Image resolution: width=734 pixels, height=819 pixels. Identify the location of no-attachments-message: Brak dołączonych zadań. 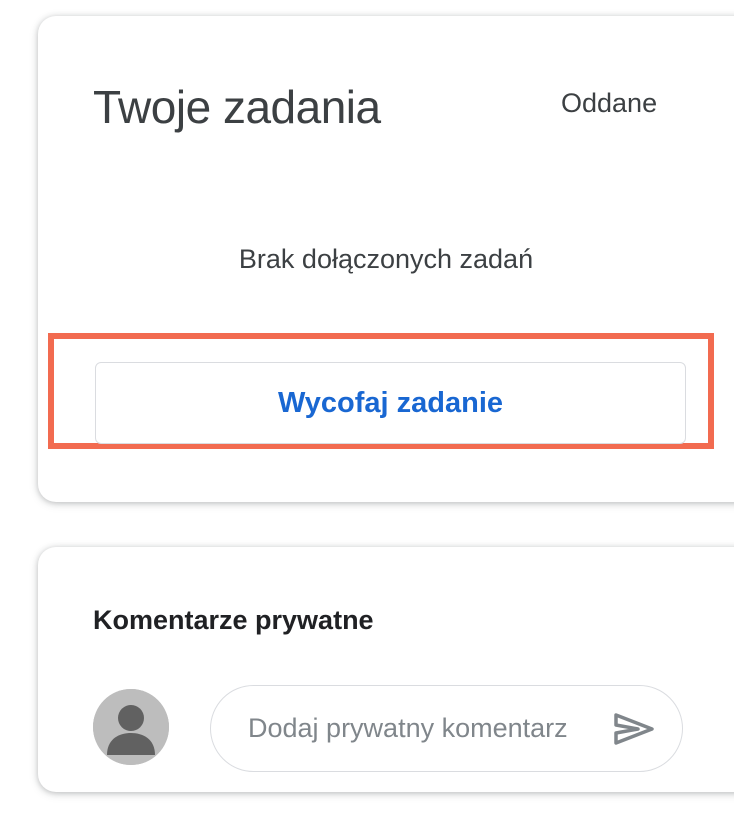
(386, 259).